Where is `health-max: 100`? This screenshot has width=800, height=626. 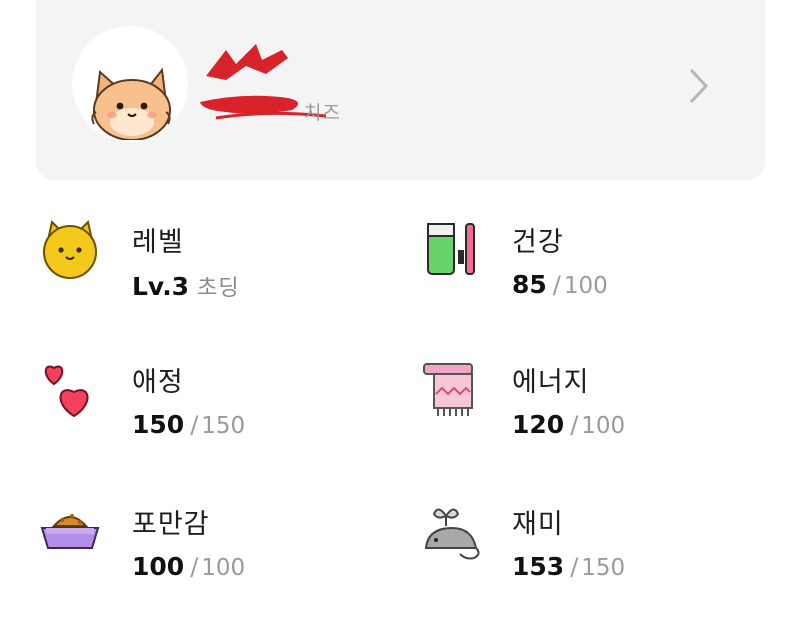
health-max: 100 is located at coordinates (585, 286).